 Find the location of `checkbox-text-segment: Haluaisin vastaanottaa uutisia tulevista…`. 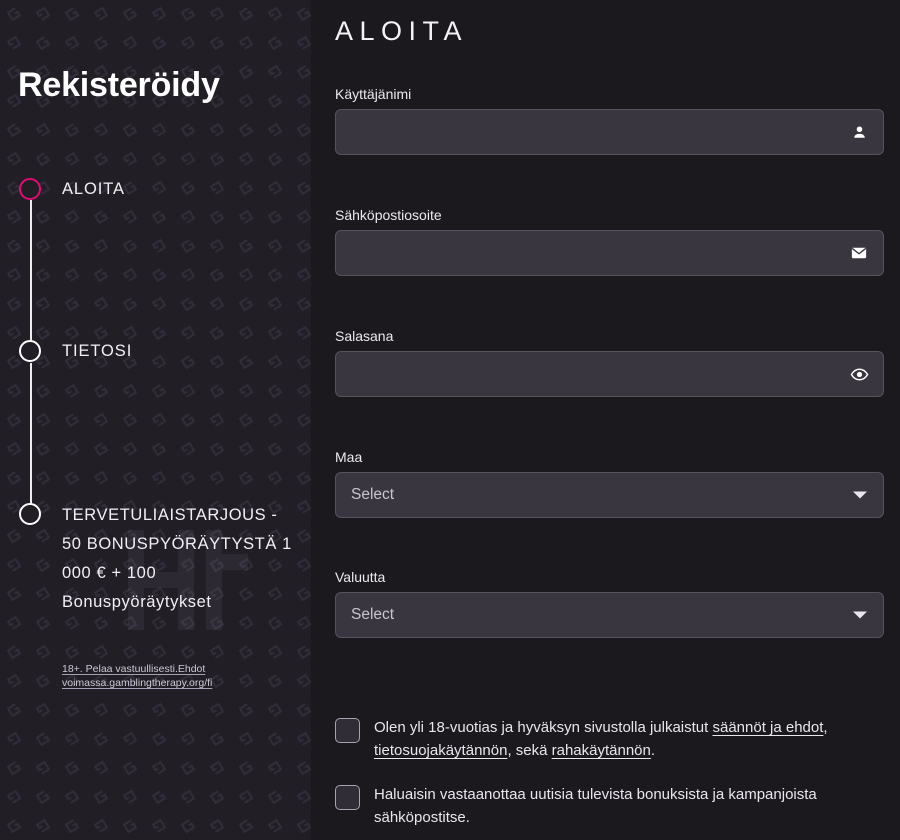

checkbox-text-segment: Haluaisin vastaanottaa uutisia tulevista… is located at coordinates (595, 806).